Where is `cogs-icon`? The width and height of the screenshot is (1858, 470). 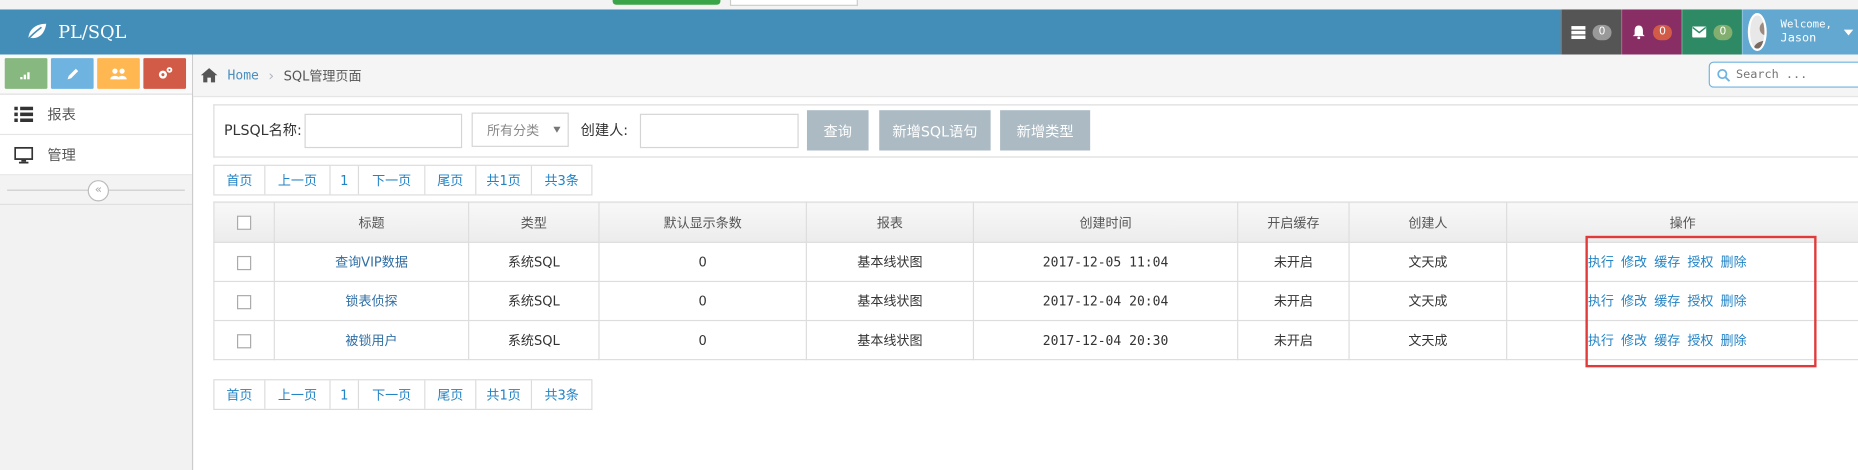 cogs-icon is located at coordinates (165, 73).